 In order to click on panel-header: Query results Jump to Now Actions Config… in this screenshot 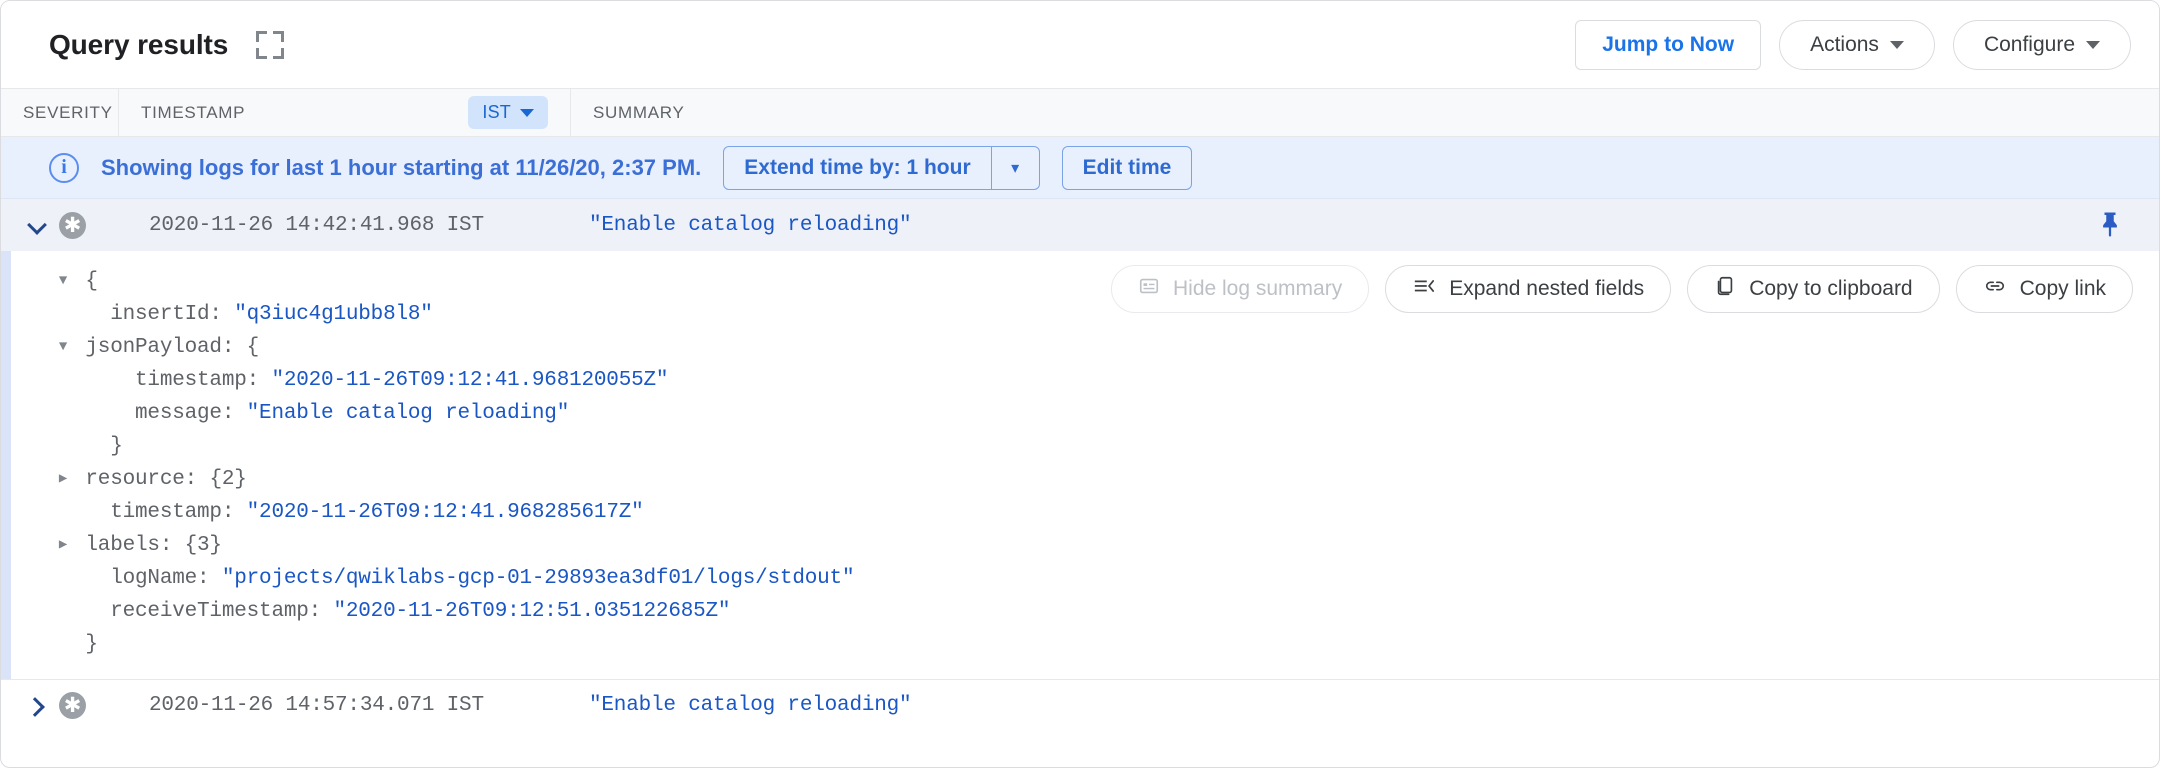, I will do `click(1080, 45)`.